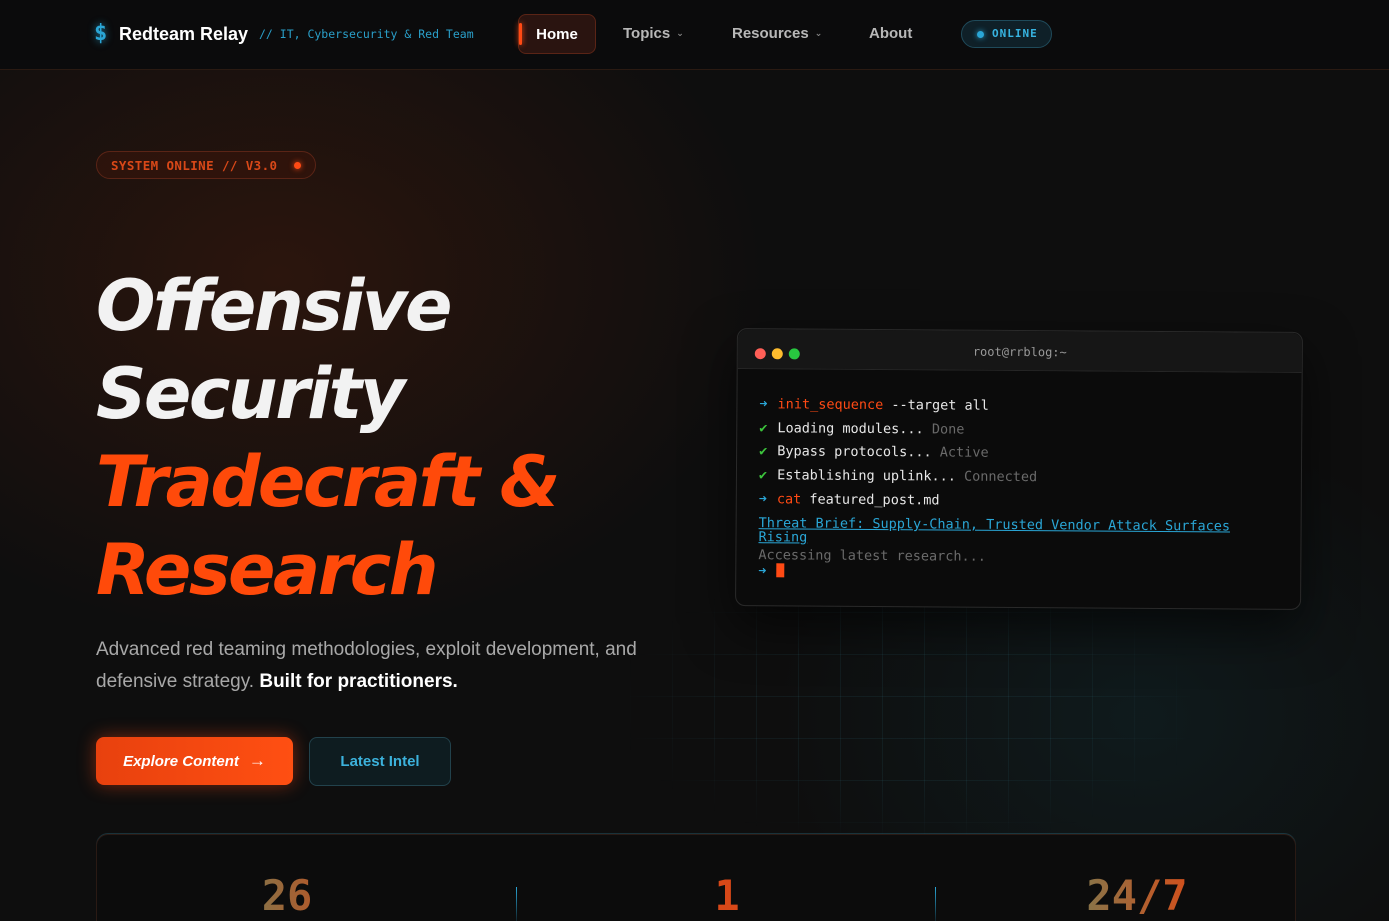 The height and width of the screenshot is (921, 1389). I want to click on terminal-line: ✔ Bypass protocols... Active, so click(874, 452).